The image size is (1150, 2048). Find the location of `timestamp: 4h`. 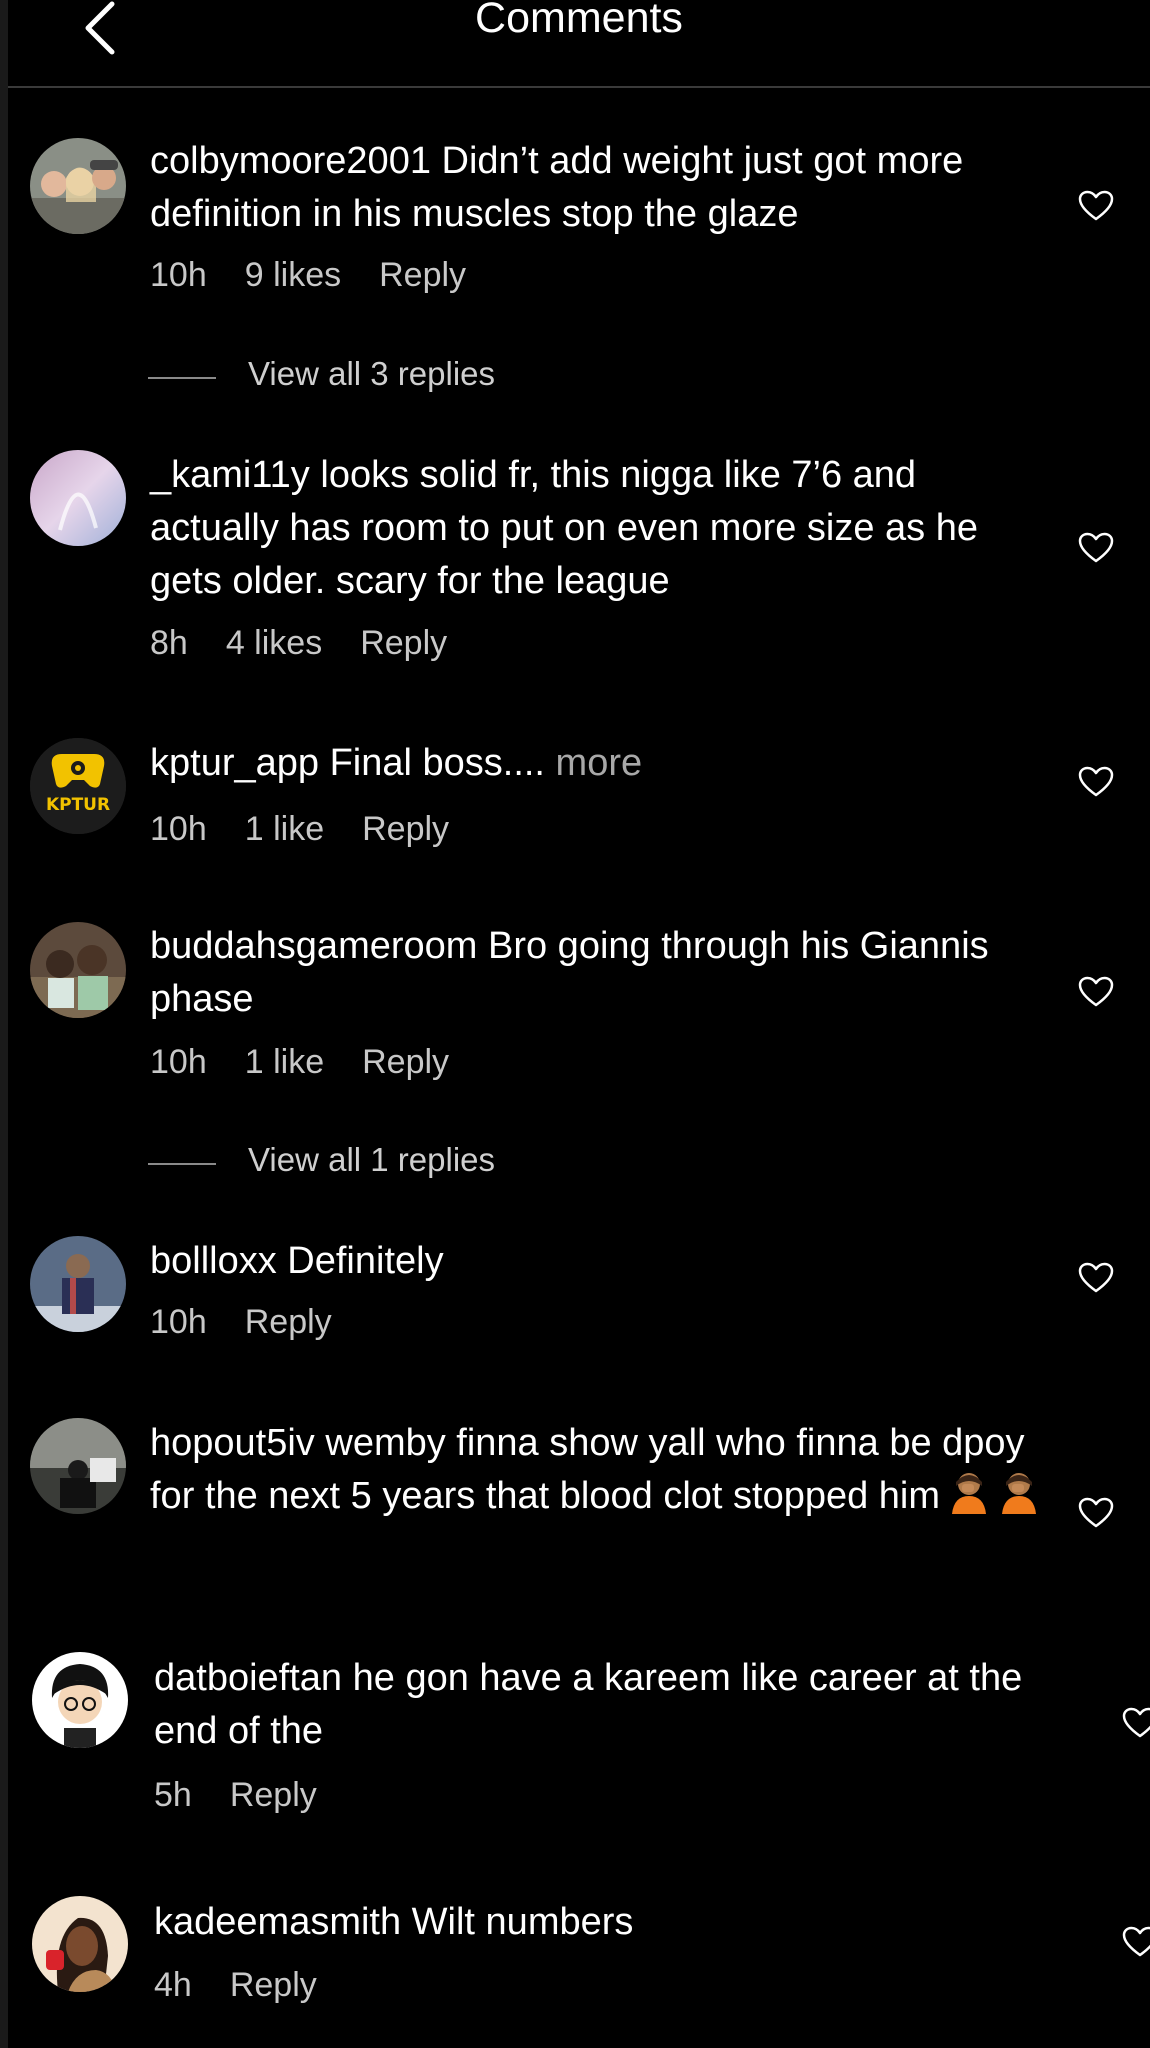

timestamp: 4h is located at coordinates (173, 1985).